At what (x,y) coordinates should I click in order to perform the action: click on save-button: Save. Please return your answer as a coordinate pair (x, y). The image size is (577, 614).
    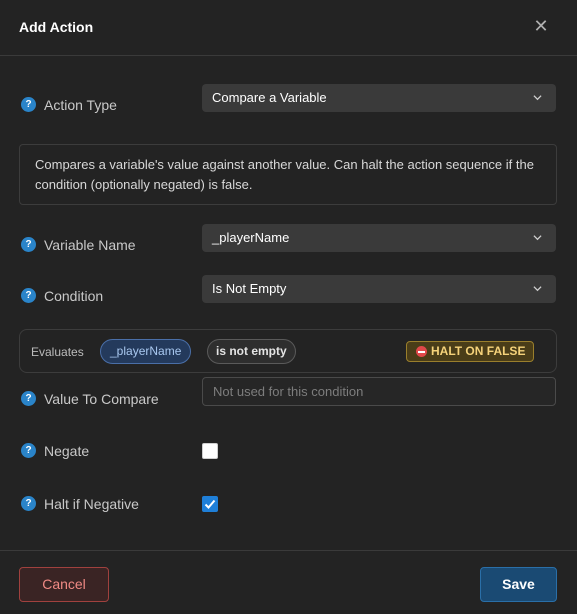
    Looking at the image, I should click on (518, 584).